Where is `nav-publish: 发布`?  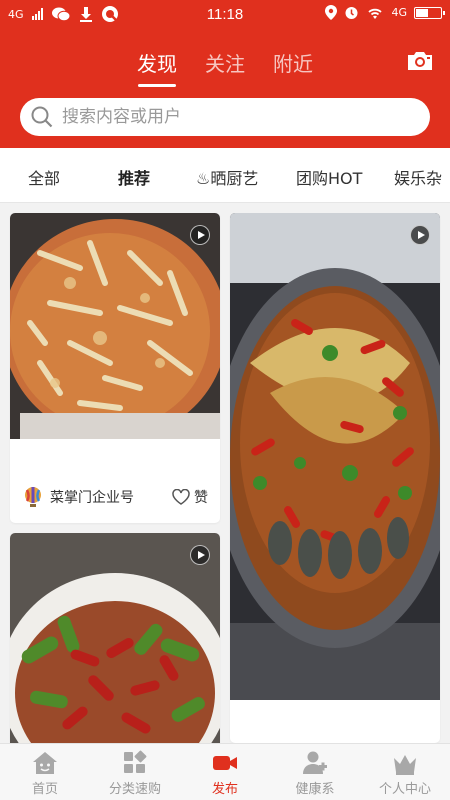 nav-publish: 发布 is located at coordinates (225, 772).